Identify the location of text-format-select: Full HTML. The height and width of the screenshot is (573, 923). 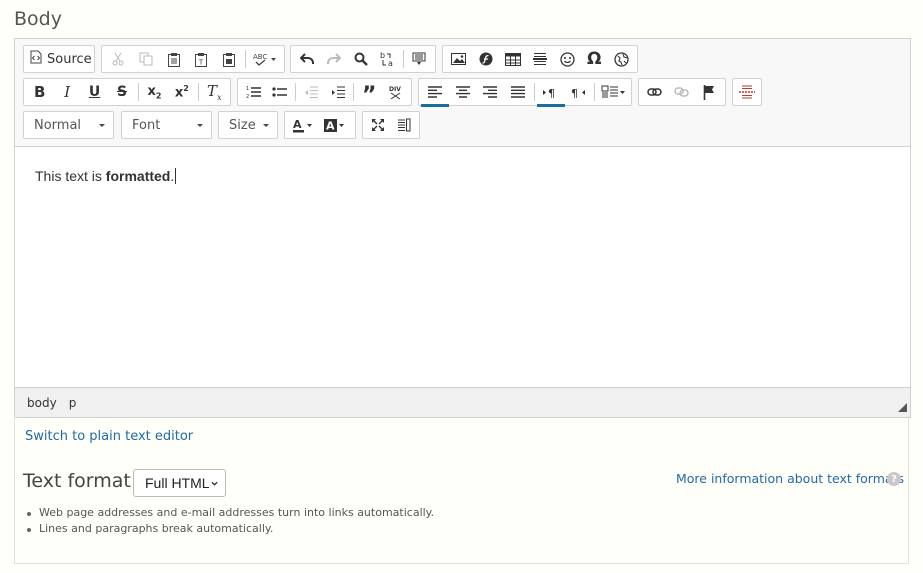
(179, 483).